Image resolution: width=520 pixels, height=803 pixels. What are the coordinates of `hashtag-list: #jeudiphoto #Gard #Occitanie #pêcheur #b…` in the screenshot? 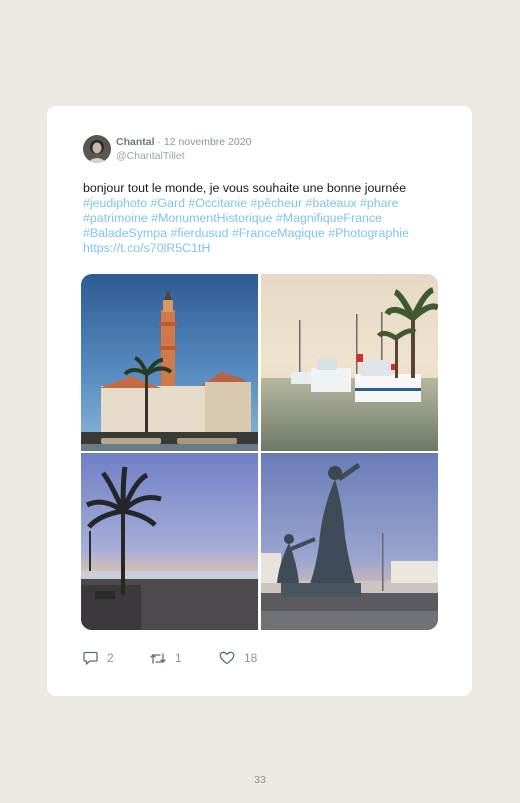 It's located at (246, 218).